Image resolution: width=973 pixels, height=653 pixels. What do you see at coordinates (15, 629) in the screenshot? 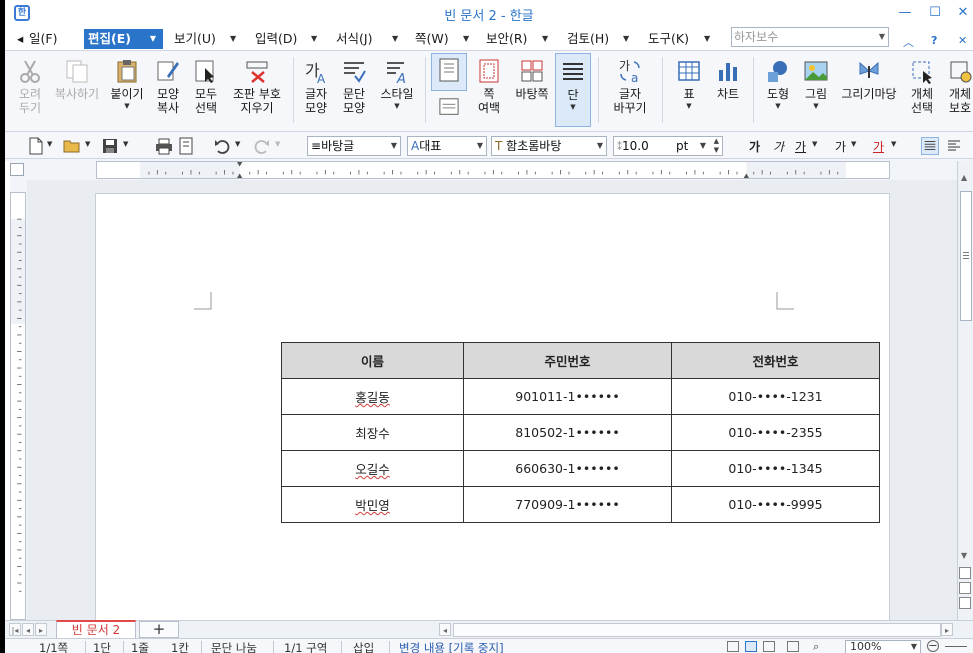
I see `tab-first-icon: |◂` at bounding box center [15, 629].